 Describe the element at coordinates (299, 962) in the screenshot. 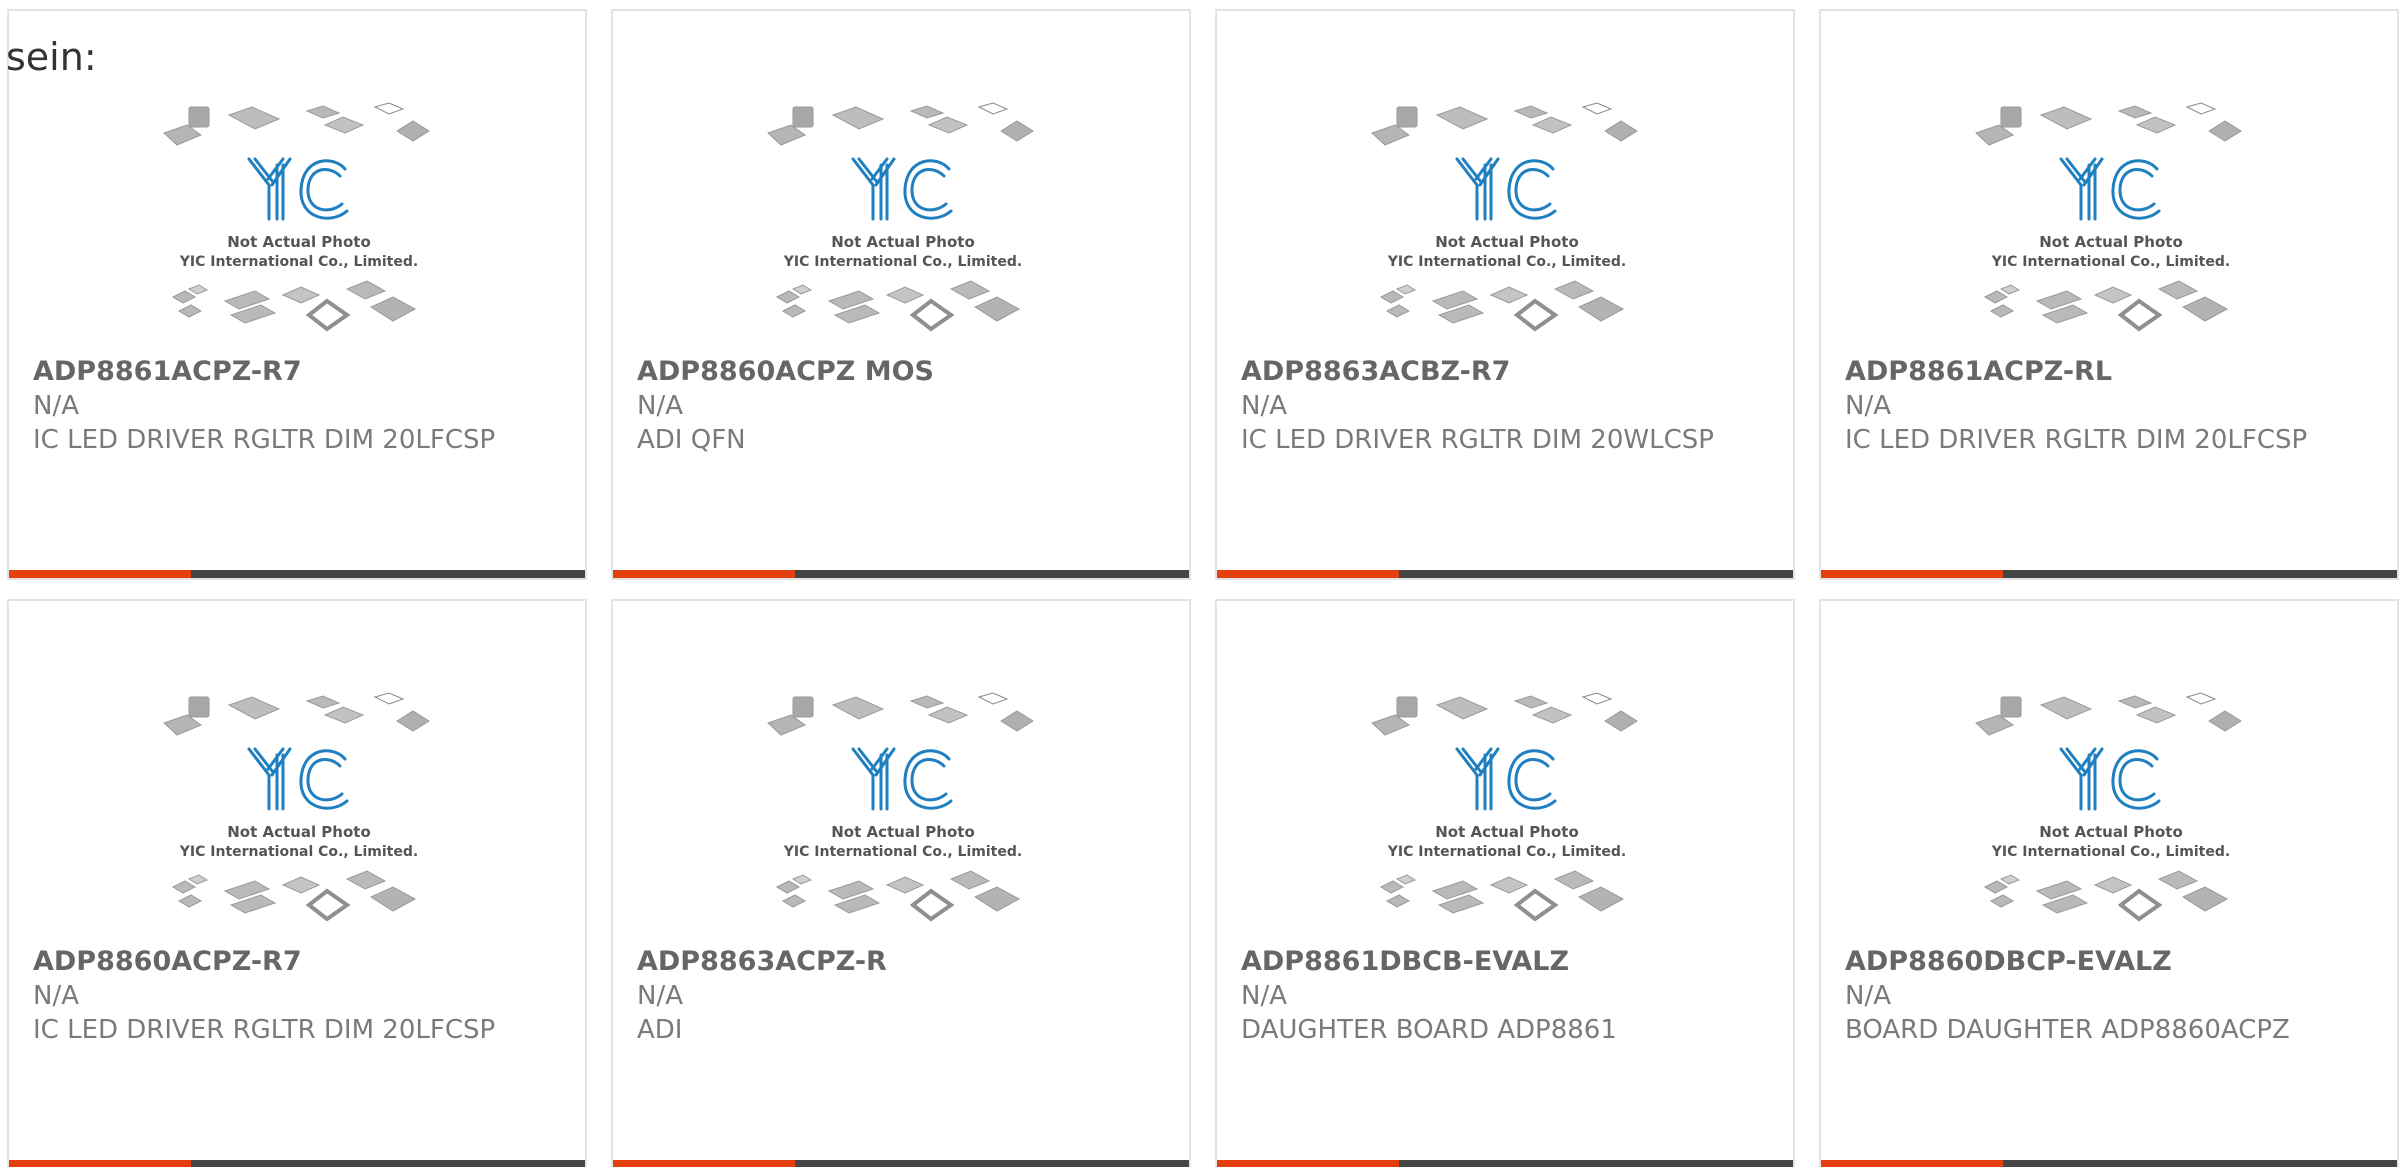

I see `part-number: ADP8860ACPZ-R7` at that location.